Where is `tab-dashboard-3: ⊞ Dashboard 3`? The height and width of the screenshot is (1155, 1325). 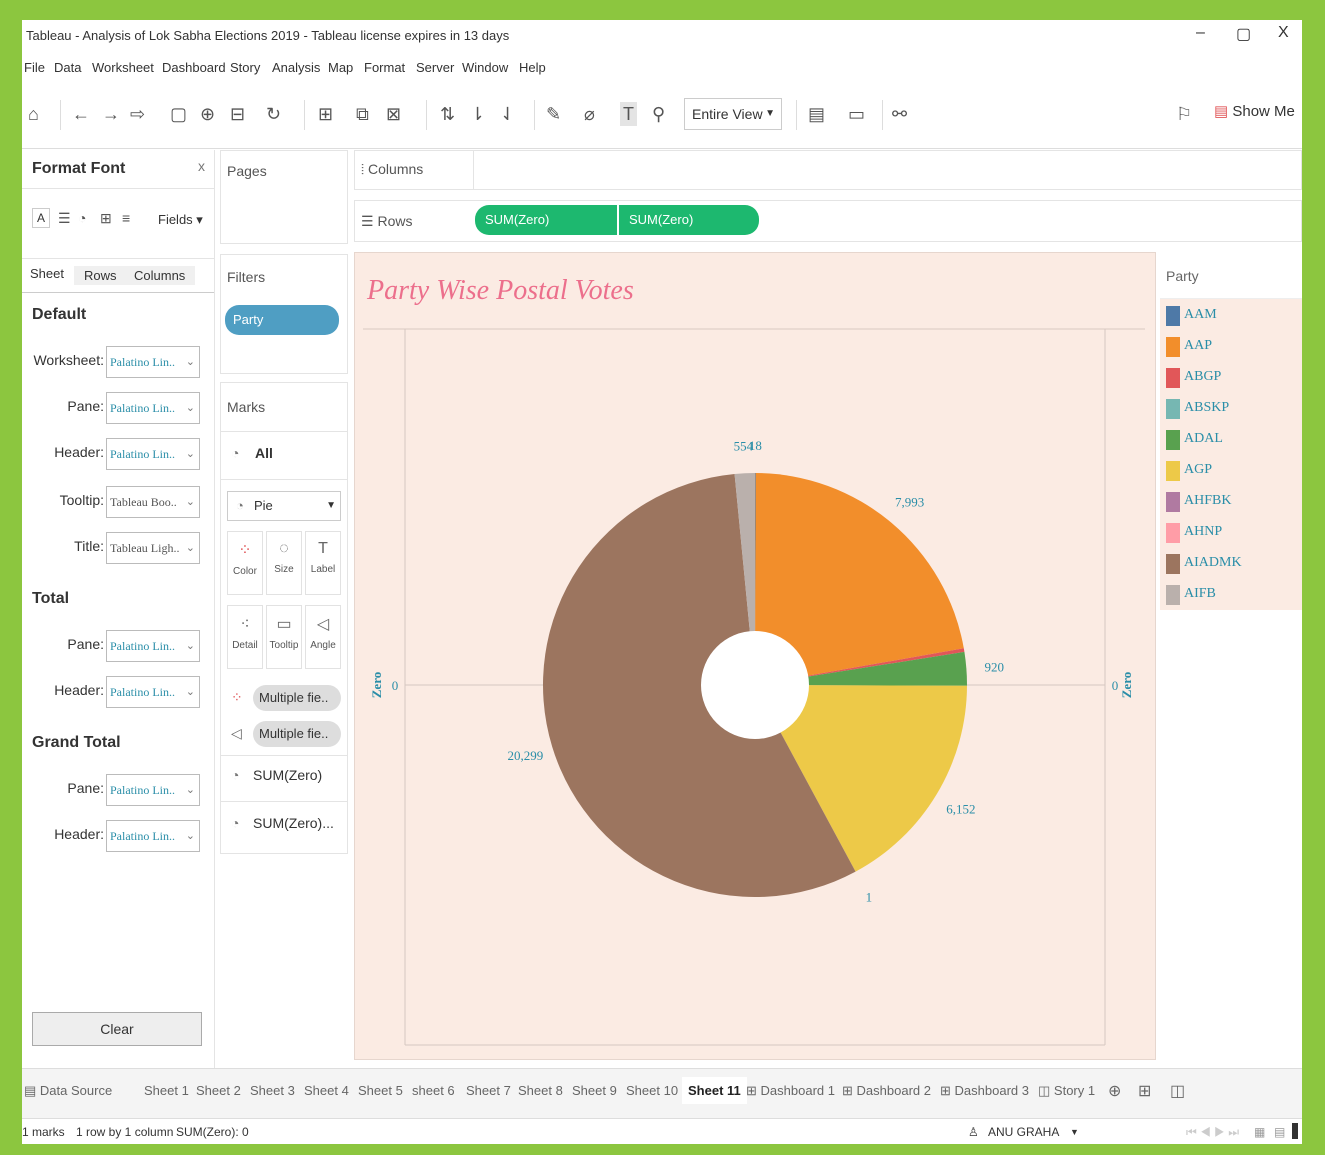
tab-dashboard-3: ⊞ Dashboard 3 is located at coordinates (984, 1091).